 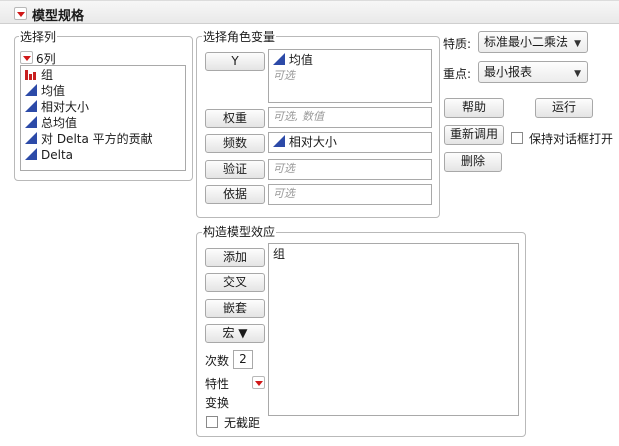 I want to click on nest-button: 嵌套, so click(x=235, y=308).